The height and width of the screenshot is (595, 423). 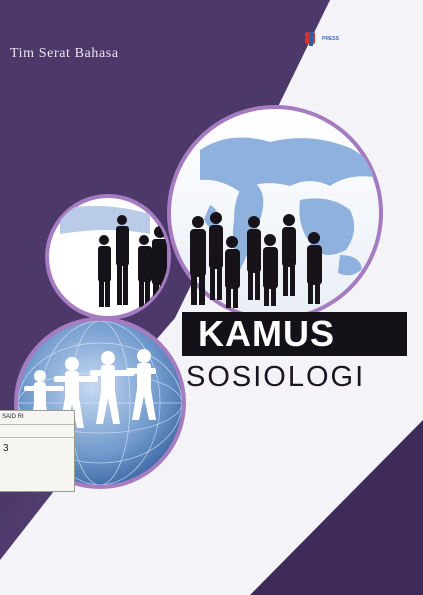 What do you see at coordinates (266, 333) in the screenshot?
I see `book-title-line1: KAMUS` at bounding box center [266, 333].